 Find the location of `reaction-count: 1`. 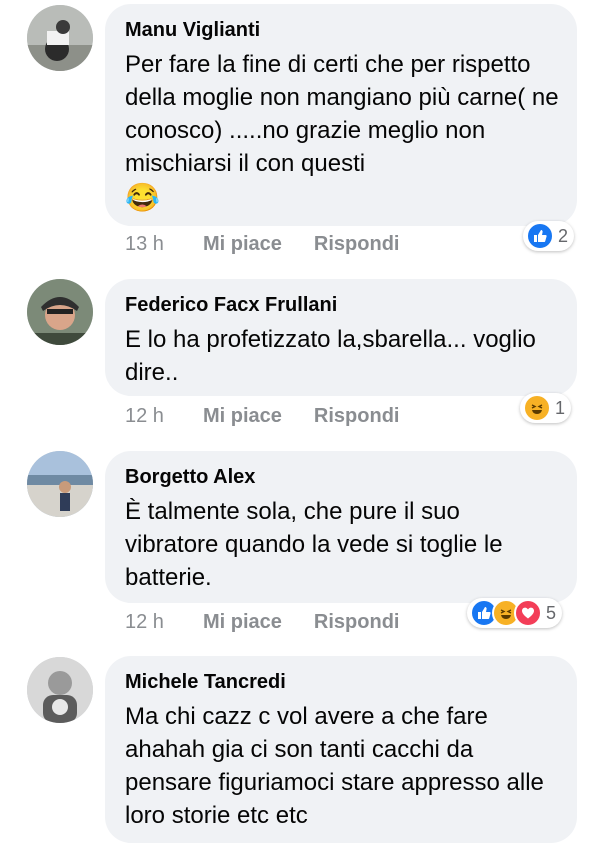

reaction-count: 1 is located at coordinates (560, 407).